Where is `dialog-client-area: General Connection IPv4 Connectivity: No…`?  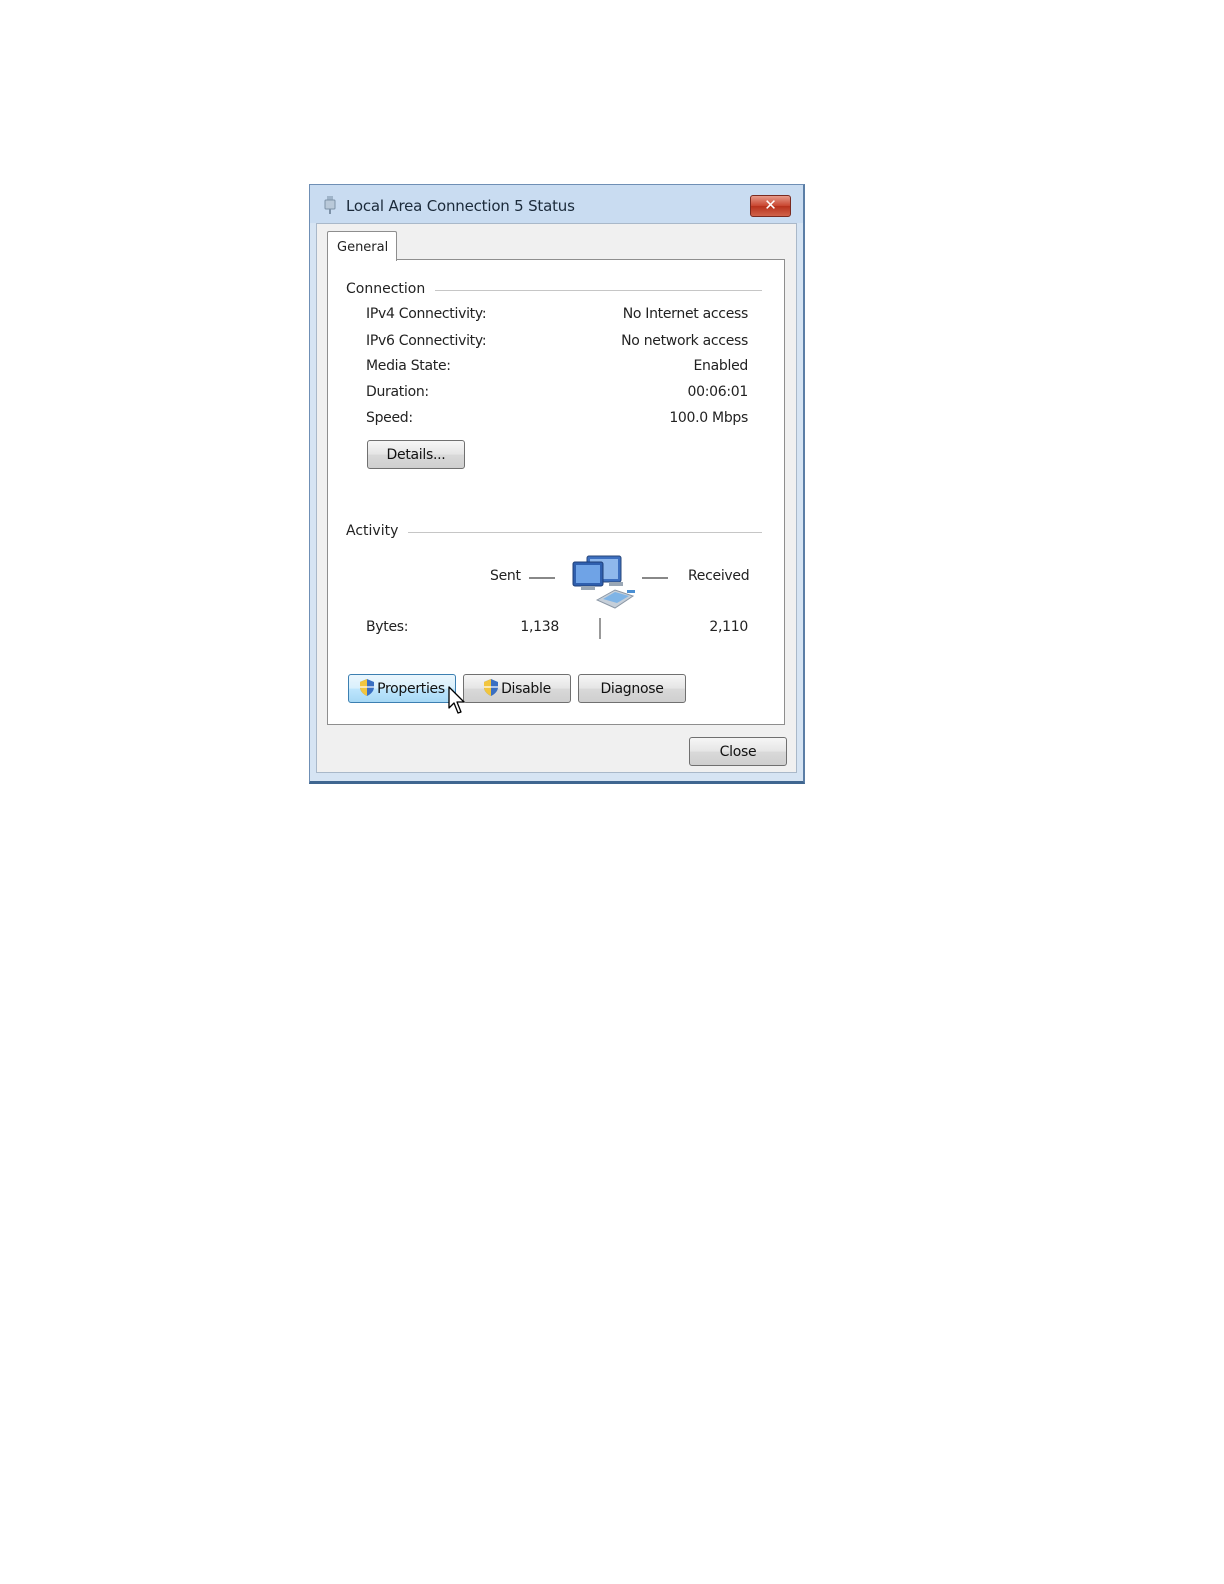 dialog-client-area: General Connection IPv4 Connectivity: No… is located at coordinates (556, 498).